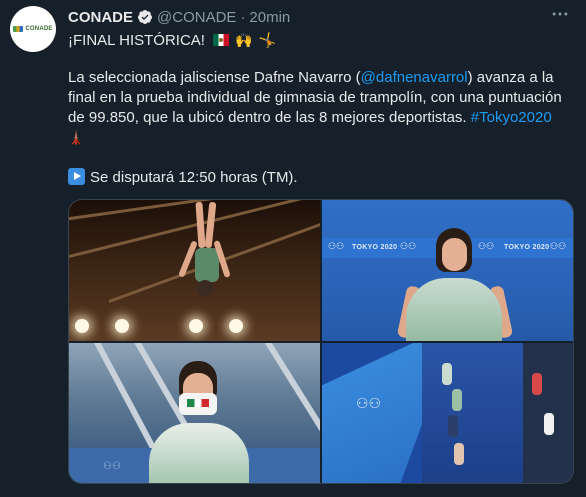 This screenshot has height=497, width=586. What do you see at coordinates (18, 29) in the screenshot?
I see `conade-logo-mark` at bounding box center [18, 29].